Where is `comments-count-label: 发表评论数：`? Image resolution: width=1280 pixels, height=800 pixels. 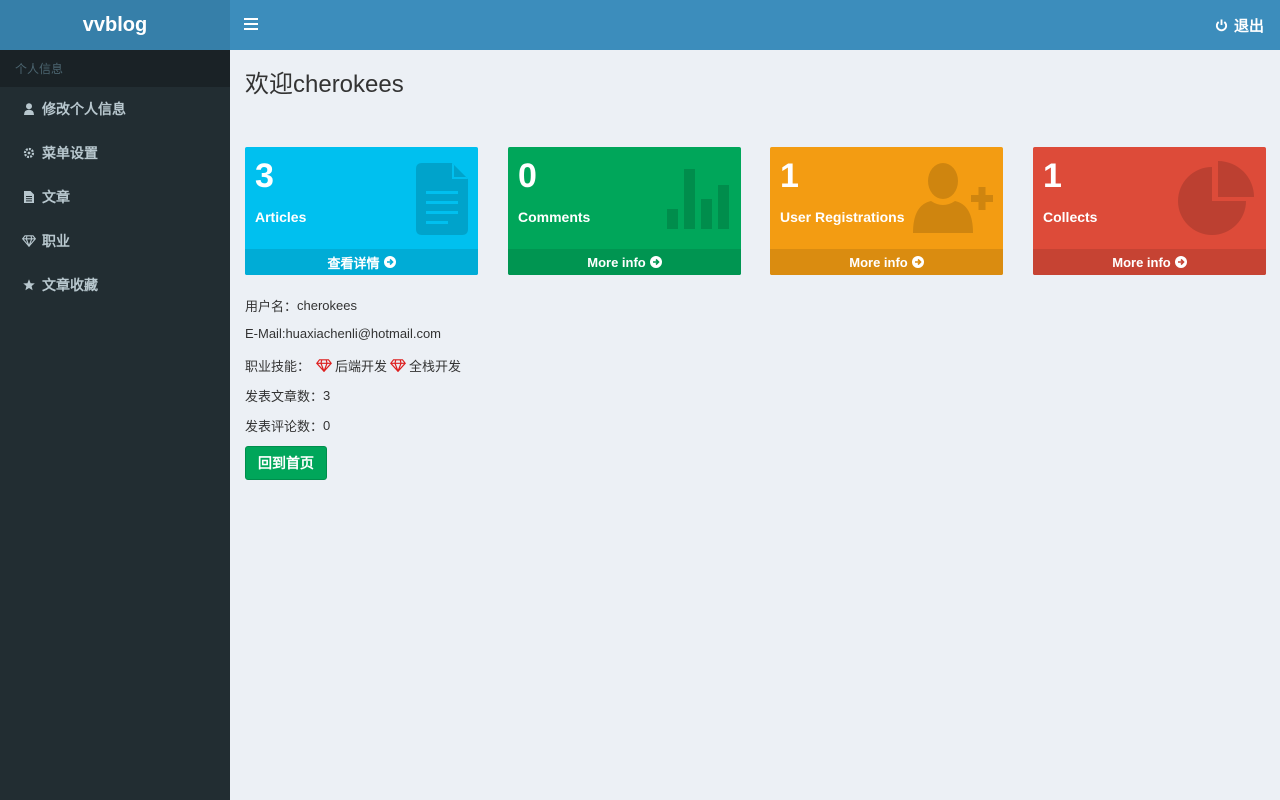 comments-count-label: 发表评论数： is located at coordinates (284, 426).